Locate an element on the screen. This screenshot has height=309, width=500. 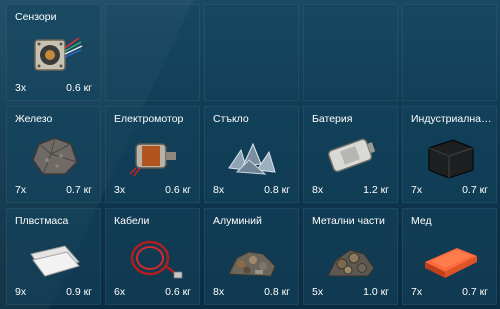
item-slot-copper: Мед 7x 0.7 кг is located at coordinates (449, 256).